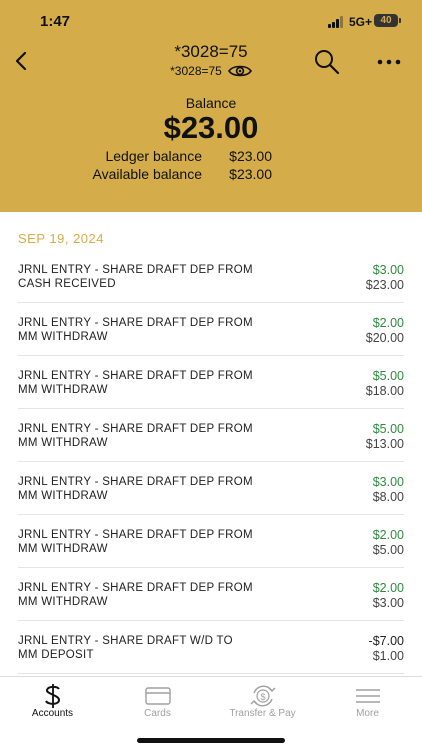  I want to click on transaction-running-balance: $20.00, so click(384, 338).